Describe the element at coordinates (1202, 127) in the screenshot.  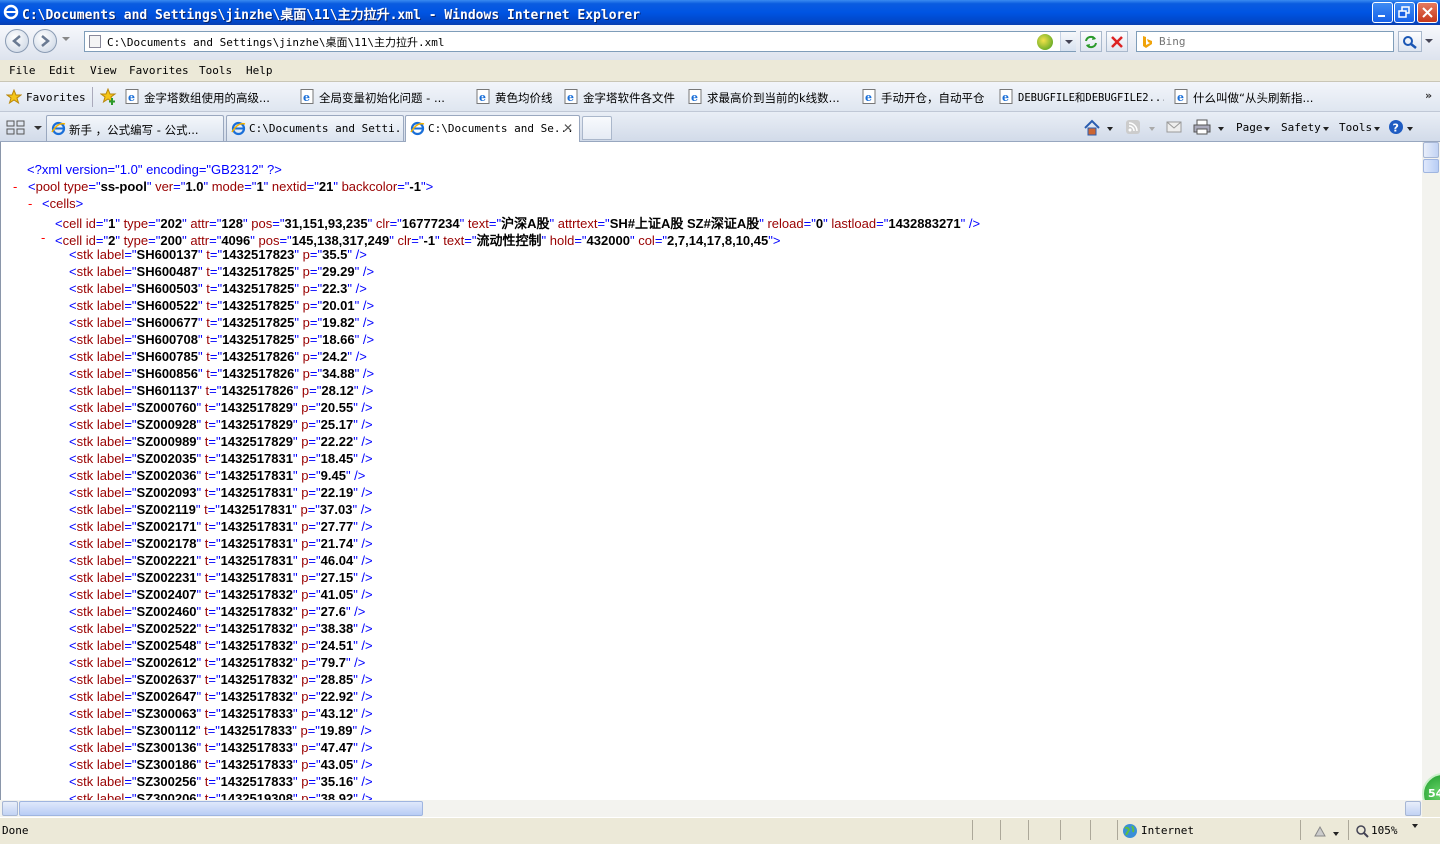
I see `printer-icon` at that location.